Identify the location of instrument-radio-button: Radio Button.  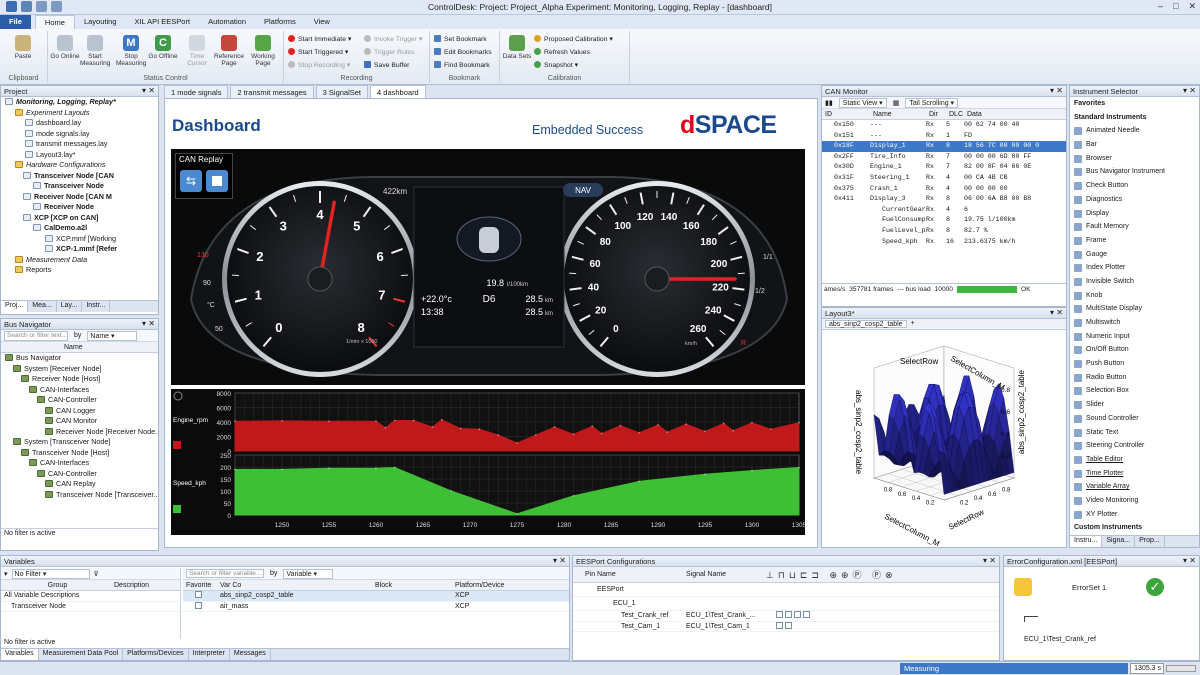
(1134, 378).